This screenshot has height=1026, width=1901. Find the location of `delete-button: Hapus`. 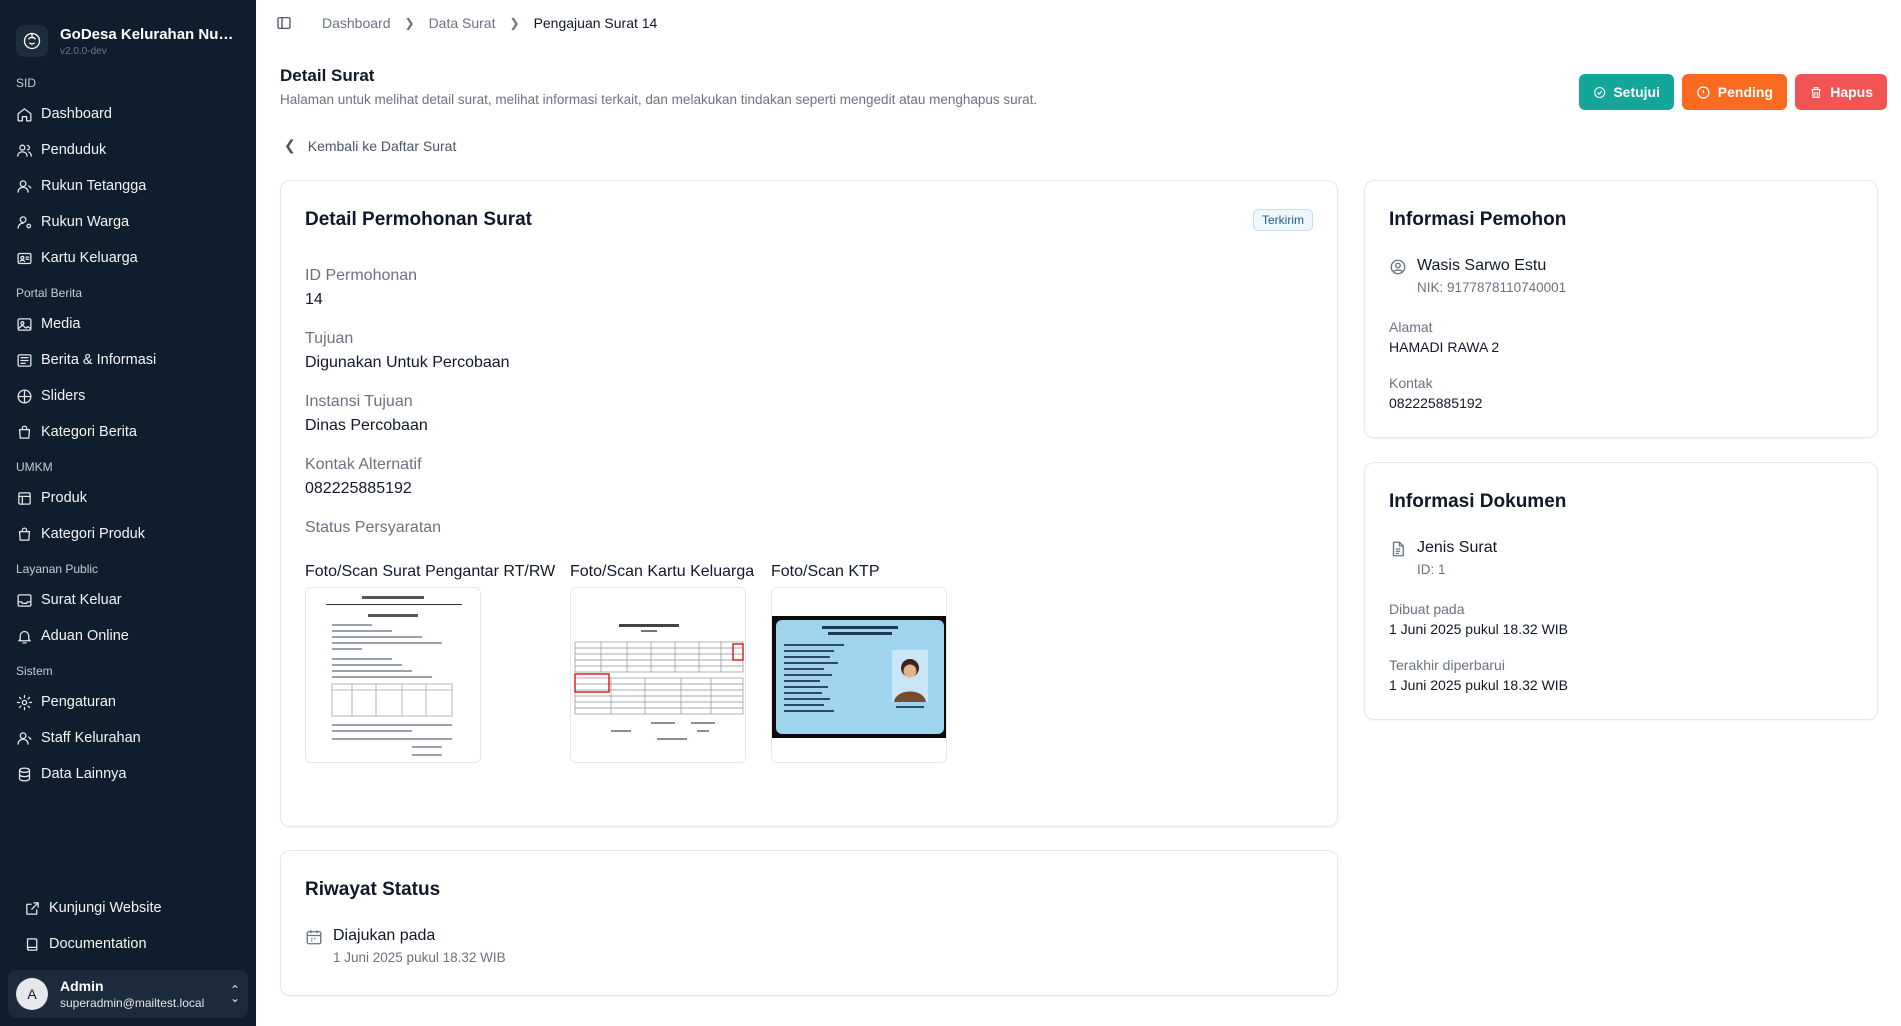

delete-button: Hapus is located at coordinates (1841, 92).